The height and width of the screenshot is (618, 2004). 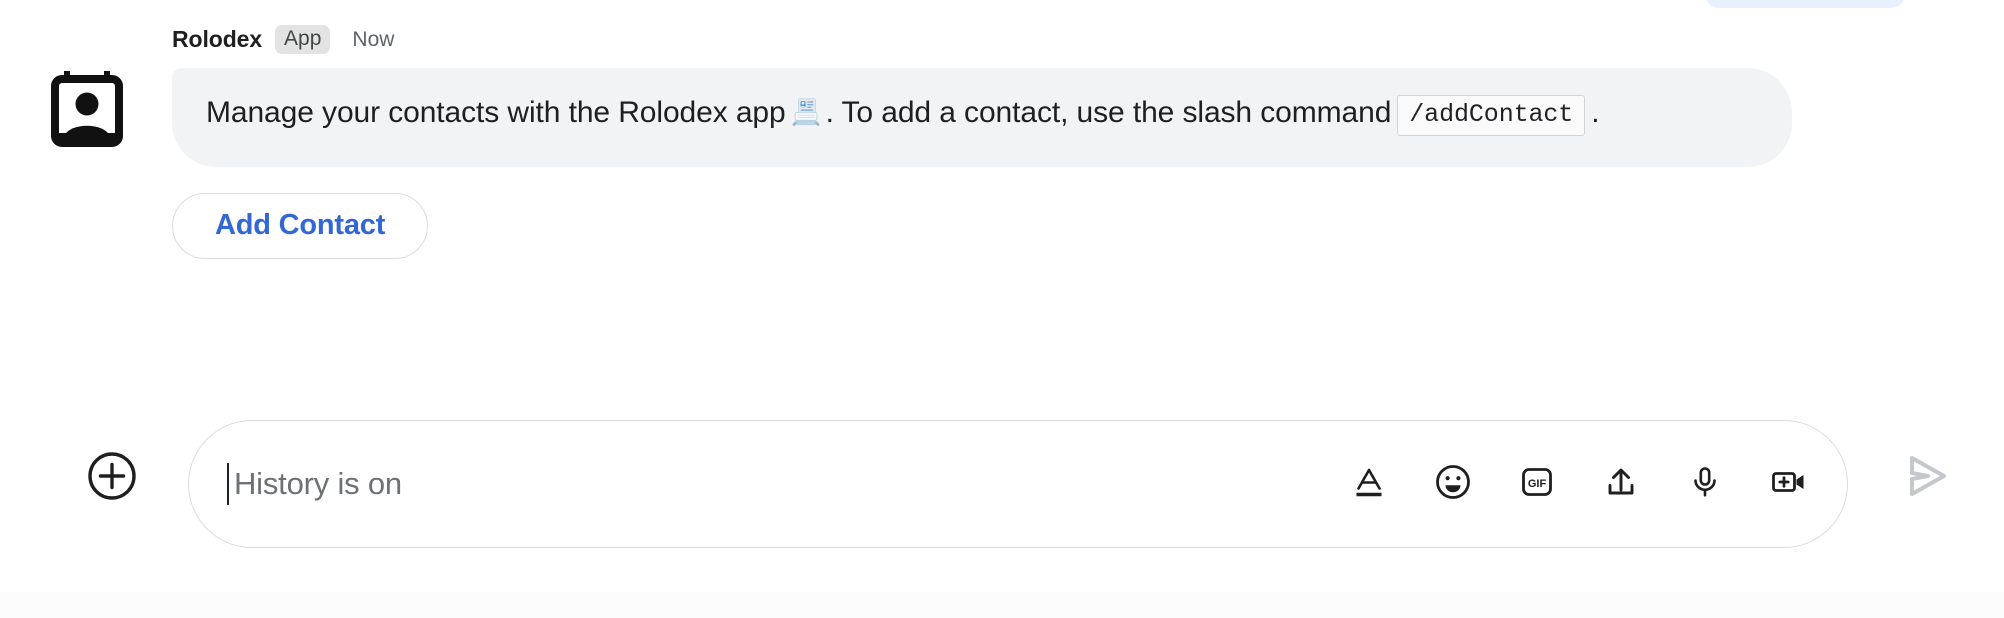 I want to click on microphone-button, so click(x=1705, y=484).